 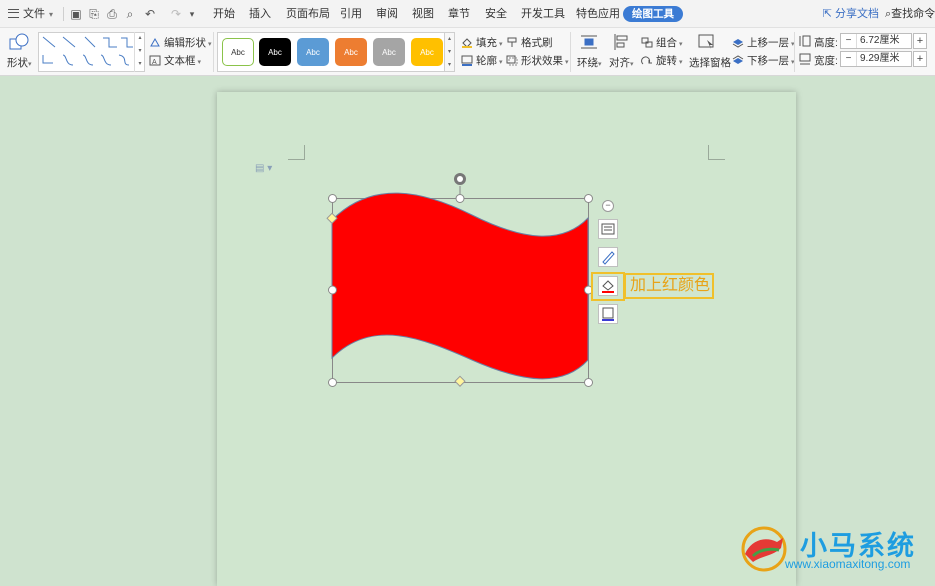 I want to click on style-gallery-scroll: ▴ ▾ ▾, so click(x=450, y=52).